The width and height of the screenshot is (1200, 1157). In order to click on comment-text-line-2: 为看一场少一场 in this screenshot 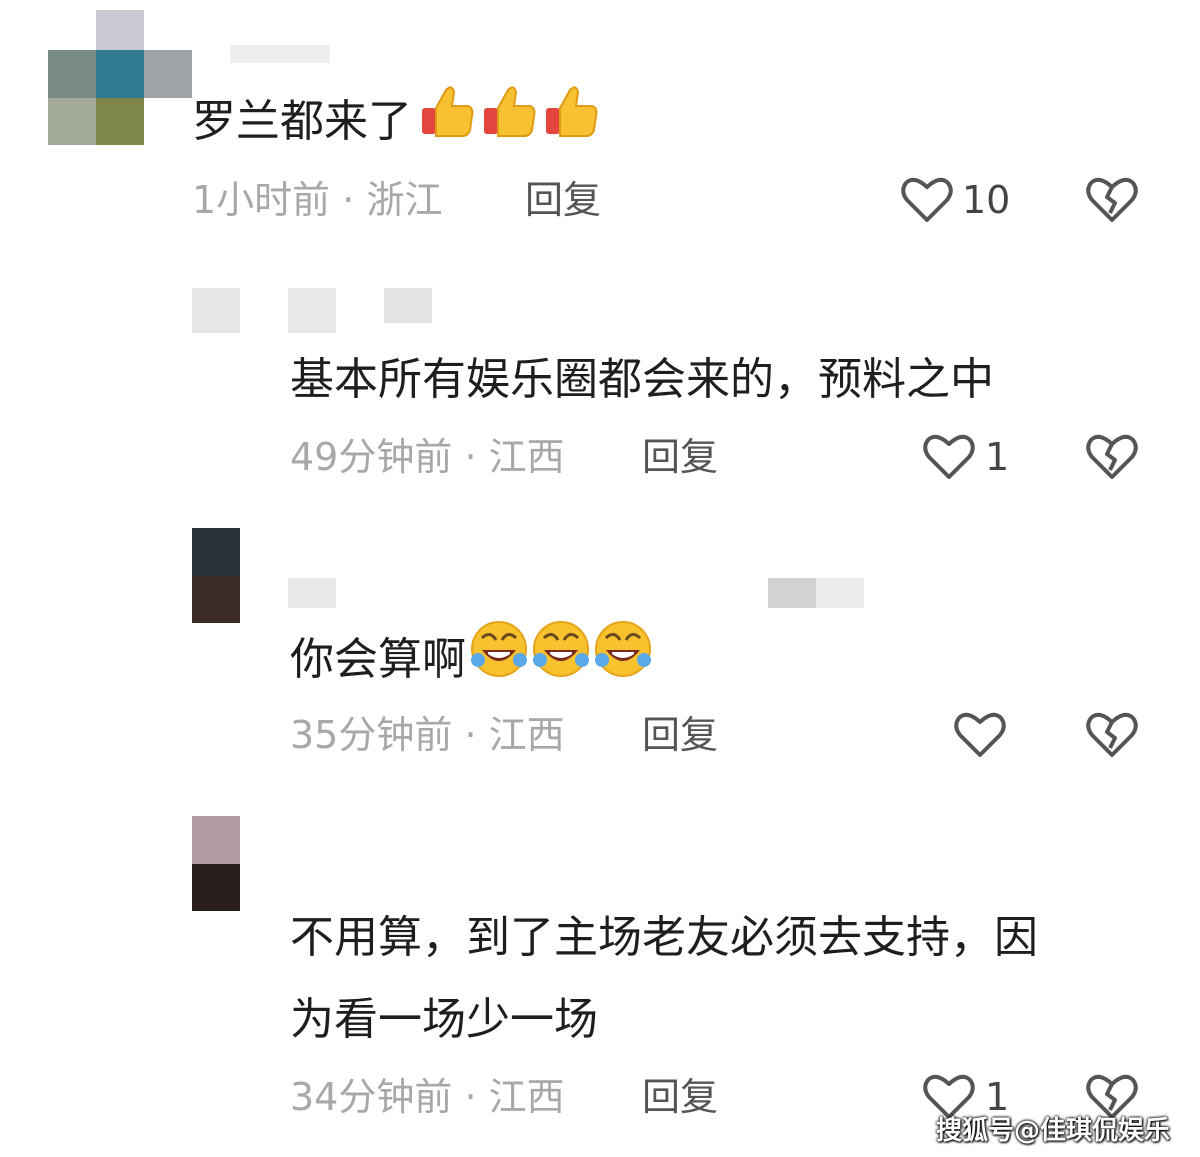, I will do `click(444, 1019)`.